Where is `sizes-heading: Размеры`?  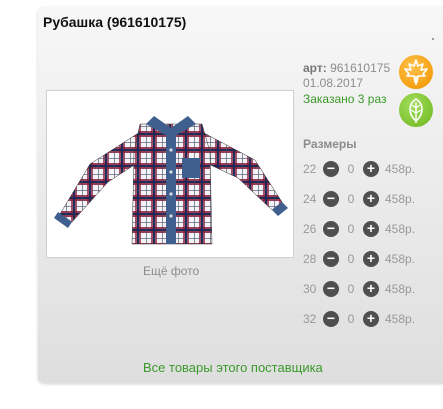
sizes-heading: Размеры is located at coordinates (330, 144).